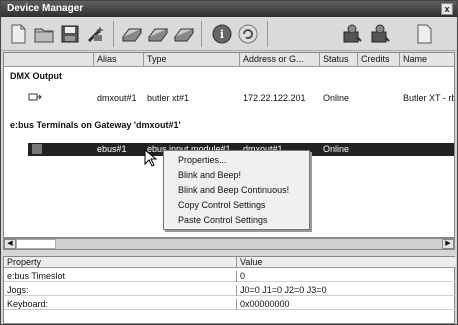 The height and width of the screenshot is (325, 458). Describe the element at coordinates (229, 9) in the screenshot. I see `title-bar: Device Manager x` at that location.